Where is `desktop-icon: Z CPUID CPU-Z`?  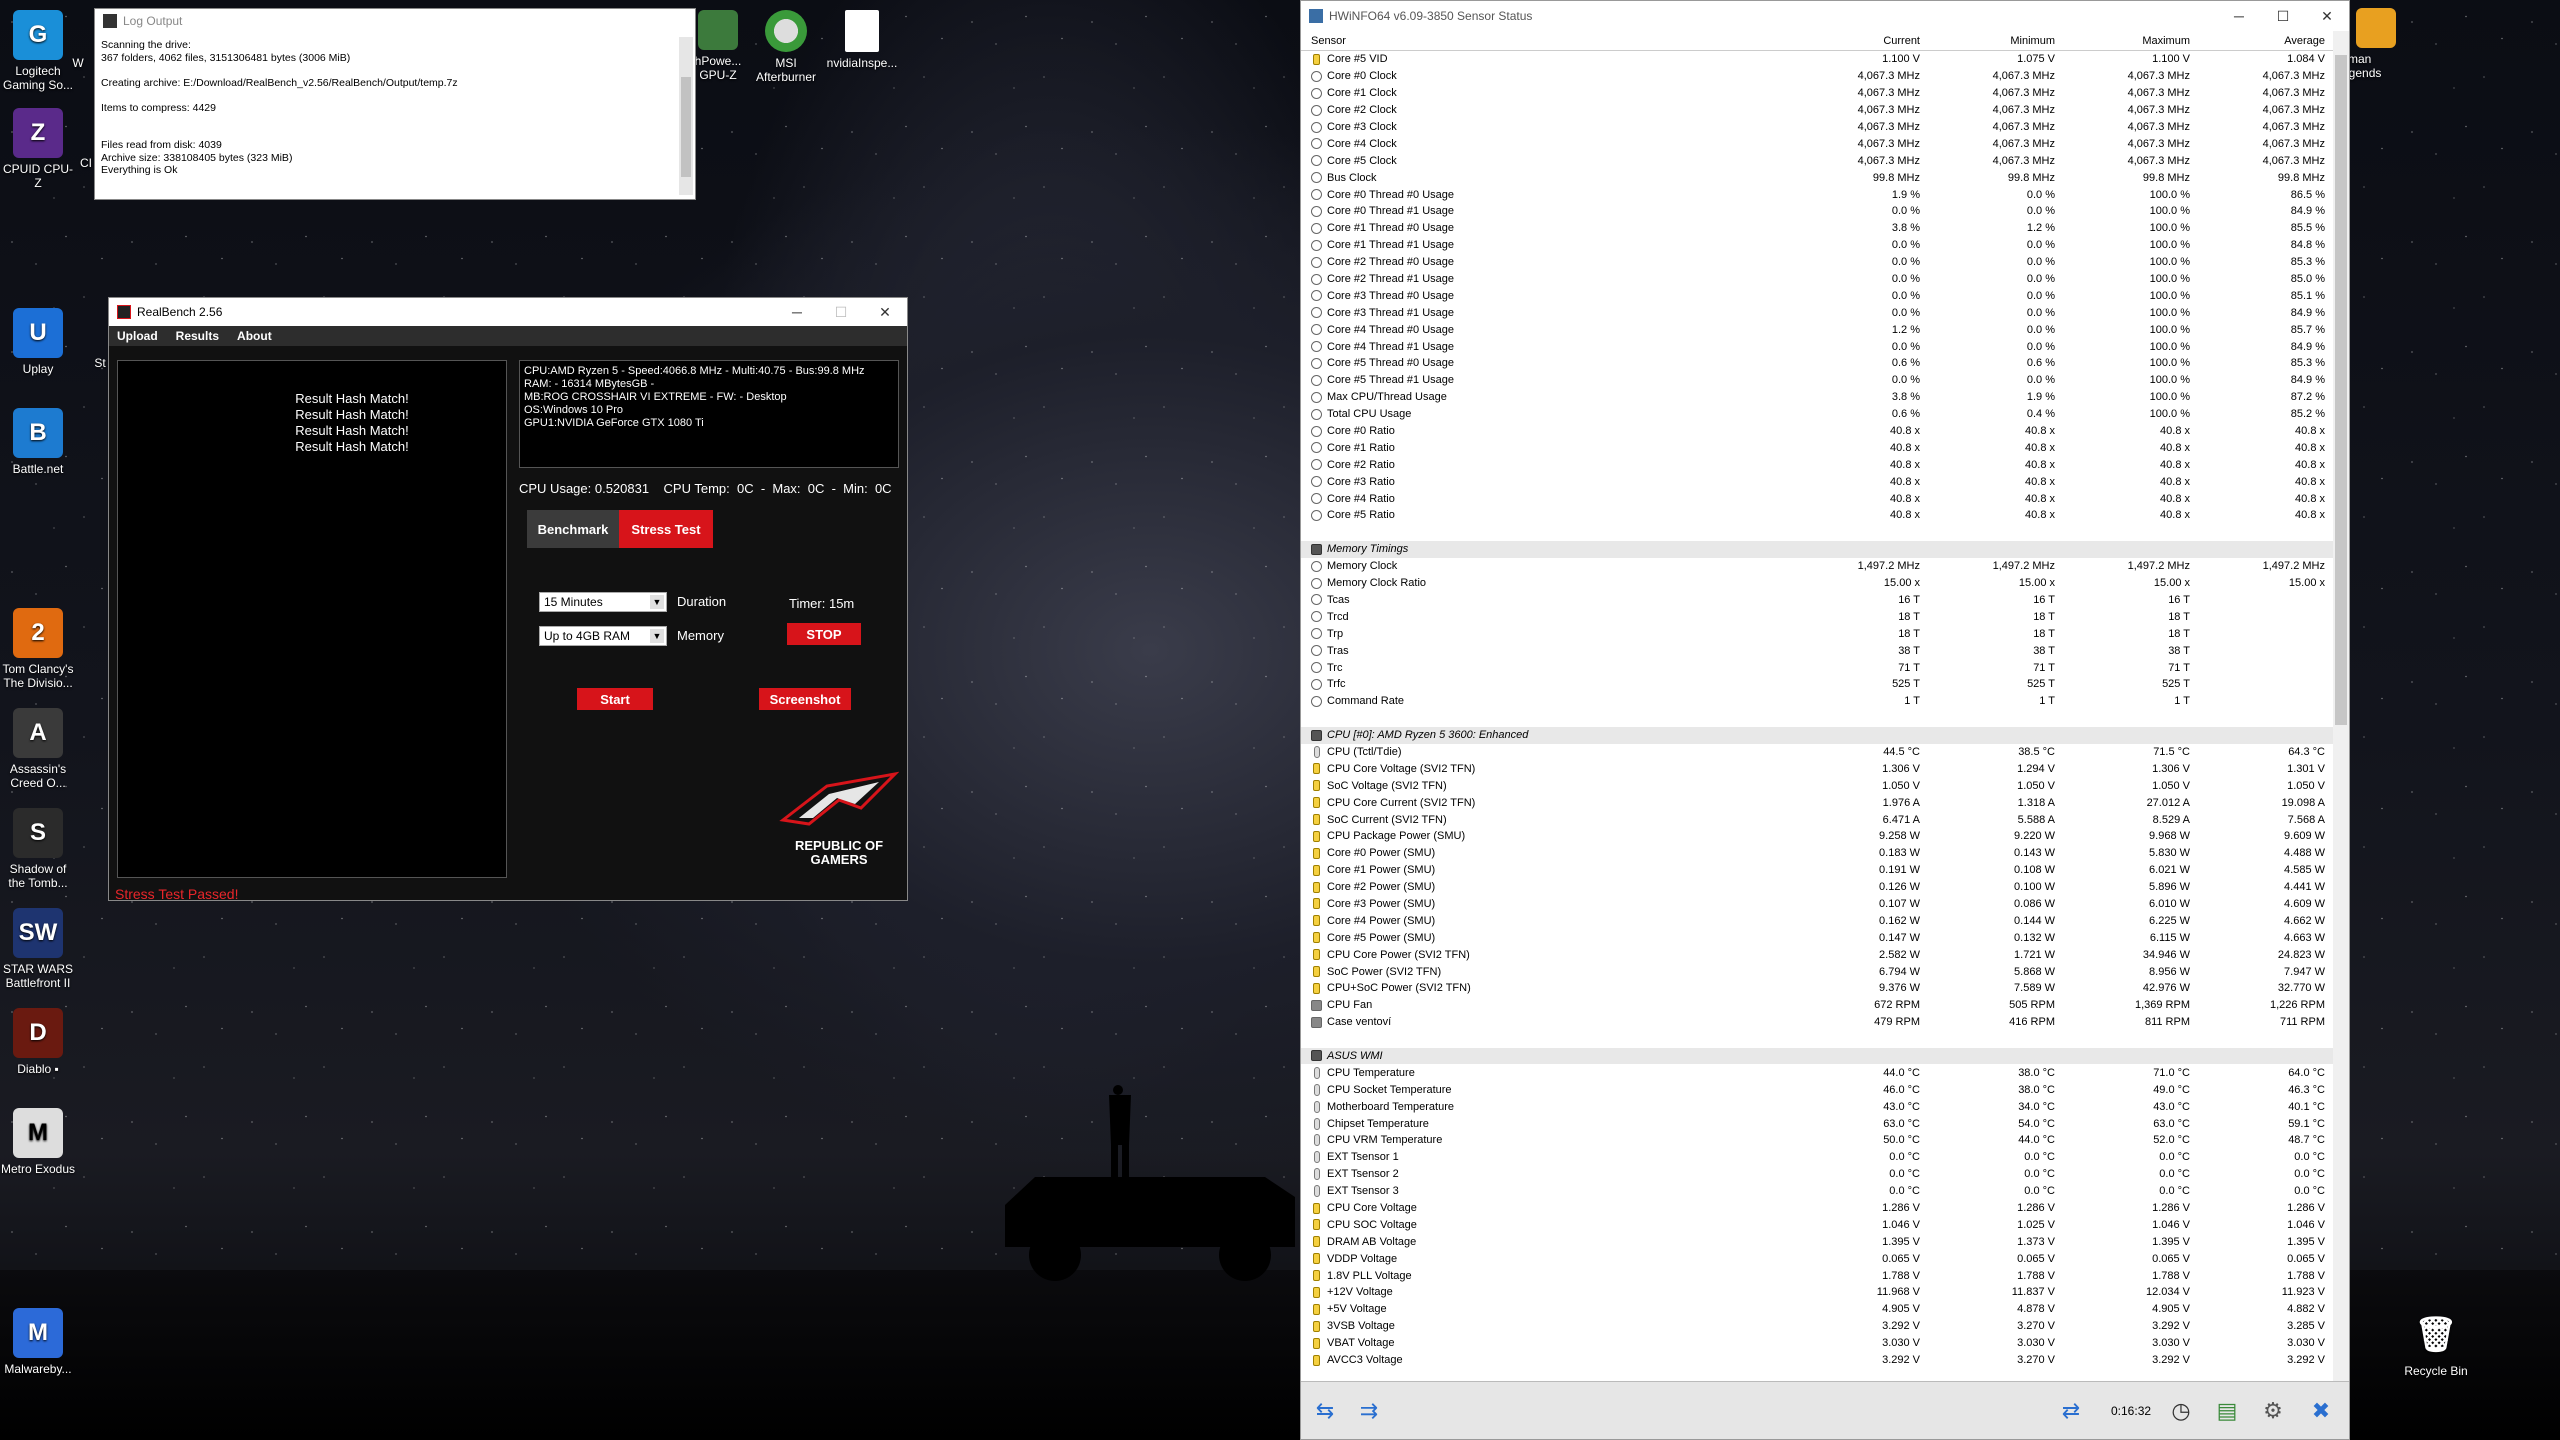 desktop-icon: Z CPUID CPU-Z is located at coordinates (38, 149).